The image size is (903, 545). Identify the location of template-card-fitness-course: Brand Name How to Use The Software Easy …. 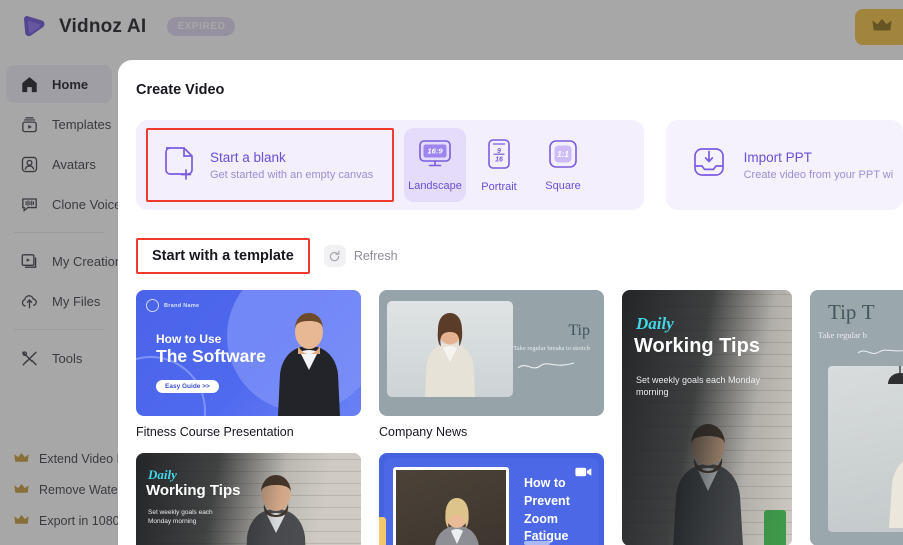
(248, 364).